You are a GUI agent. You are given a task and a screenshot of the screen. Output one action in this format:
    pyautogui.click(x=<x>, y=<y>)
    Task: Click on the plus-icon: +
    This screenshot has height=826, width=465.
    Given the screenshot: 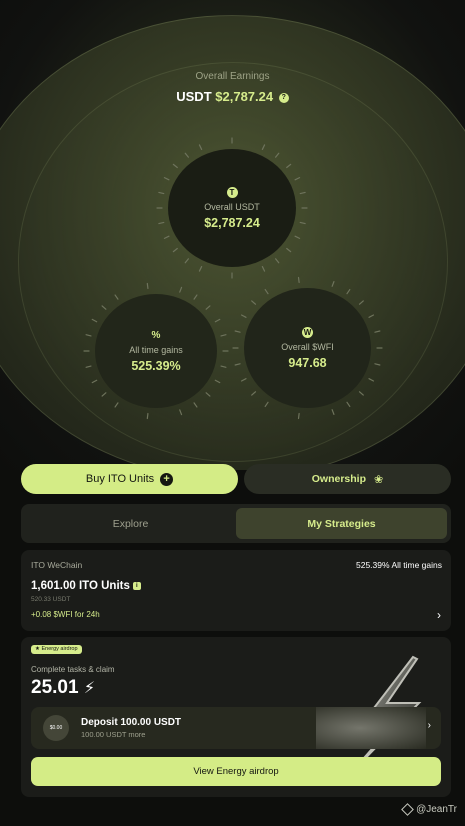 What is the action you would take?
    pyautogui.click(x=167, y=479)
    